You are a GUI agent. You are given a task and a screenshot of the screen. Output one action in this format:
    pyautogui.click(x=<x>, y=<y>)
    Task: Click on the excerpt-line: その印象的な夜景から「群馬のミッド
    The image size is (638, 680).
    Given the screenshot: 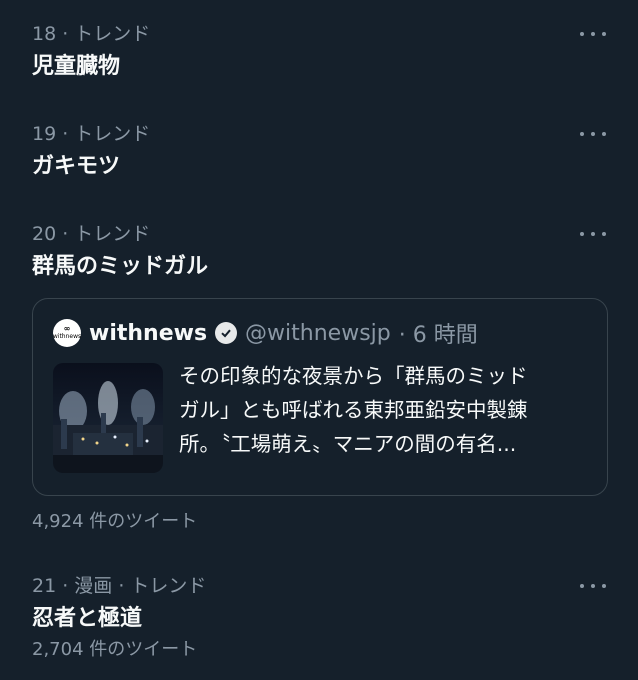 What is the action you would take?
    pyautogui.click(x=353, y=376)
    